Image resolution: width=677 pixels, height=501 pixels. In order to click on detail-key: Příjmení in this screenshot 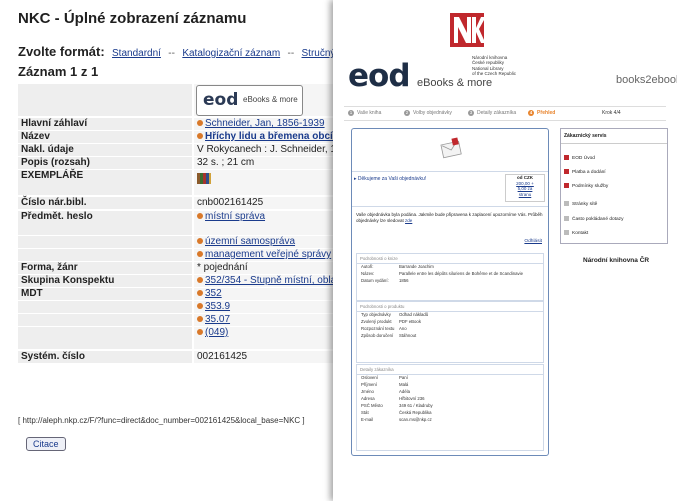, I will do `click(369, 384)`.